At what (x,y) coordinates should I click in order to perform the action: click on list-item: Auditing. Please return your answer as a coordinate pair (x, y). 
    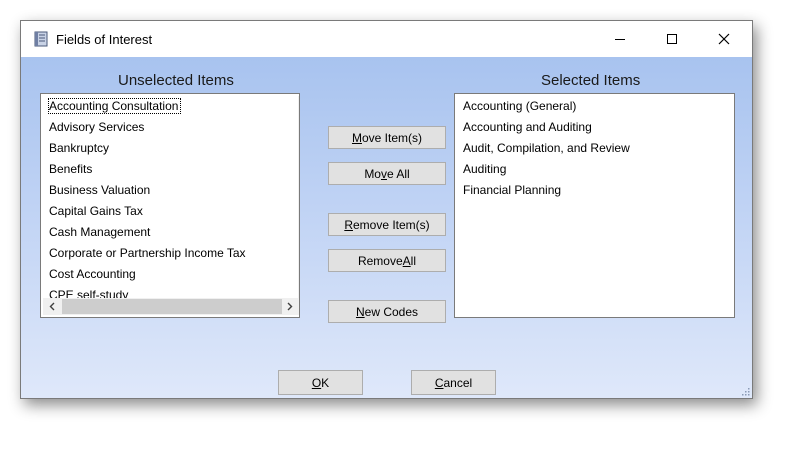
    Looking at the image, I should click on (595, 169).